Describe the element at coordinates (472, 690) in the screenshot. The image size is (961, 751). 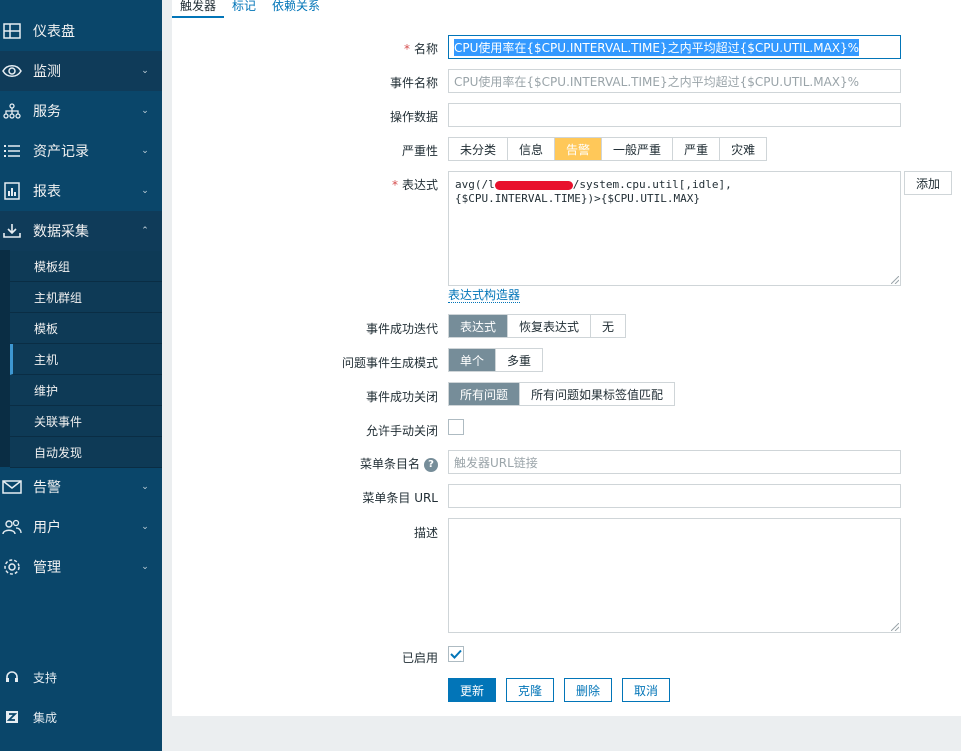
I see `update-button: 更新` at that location.